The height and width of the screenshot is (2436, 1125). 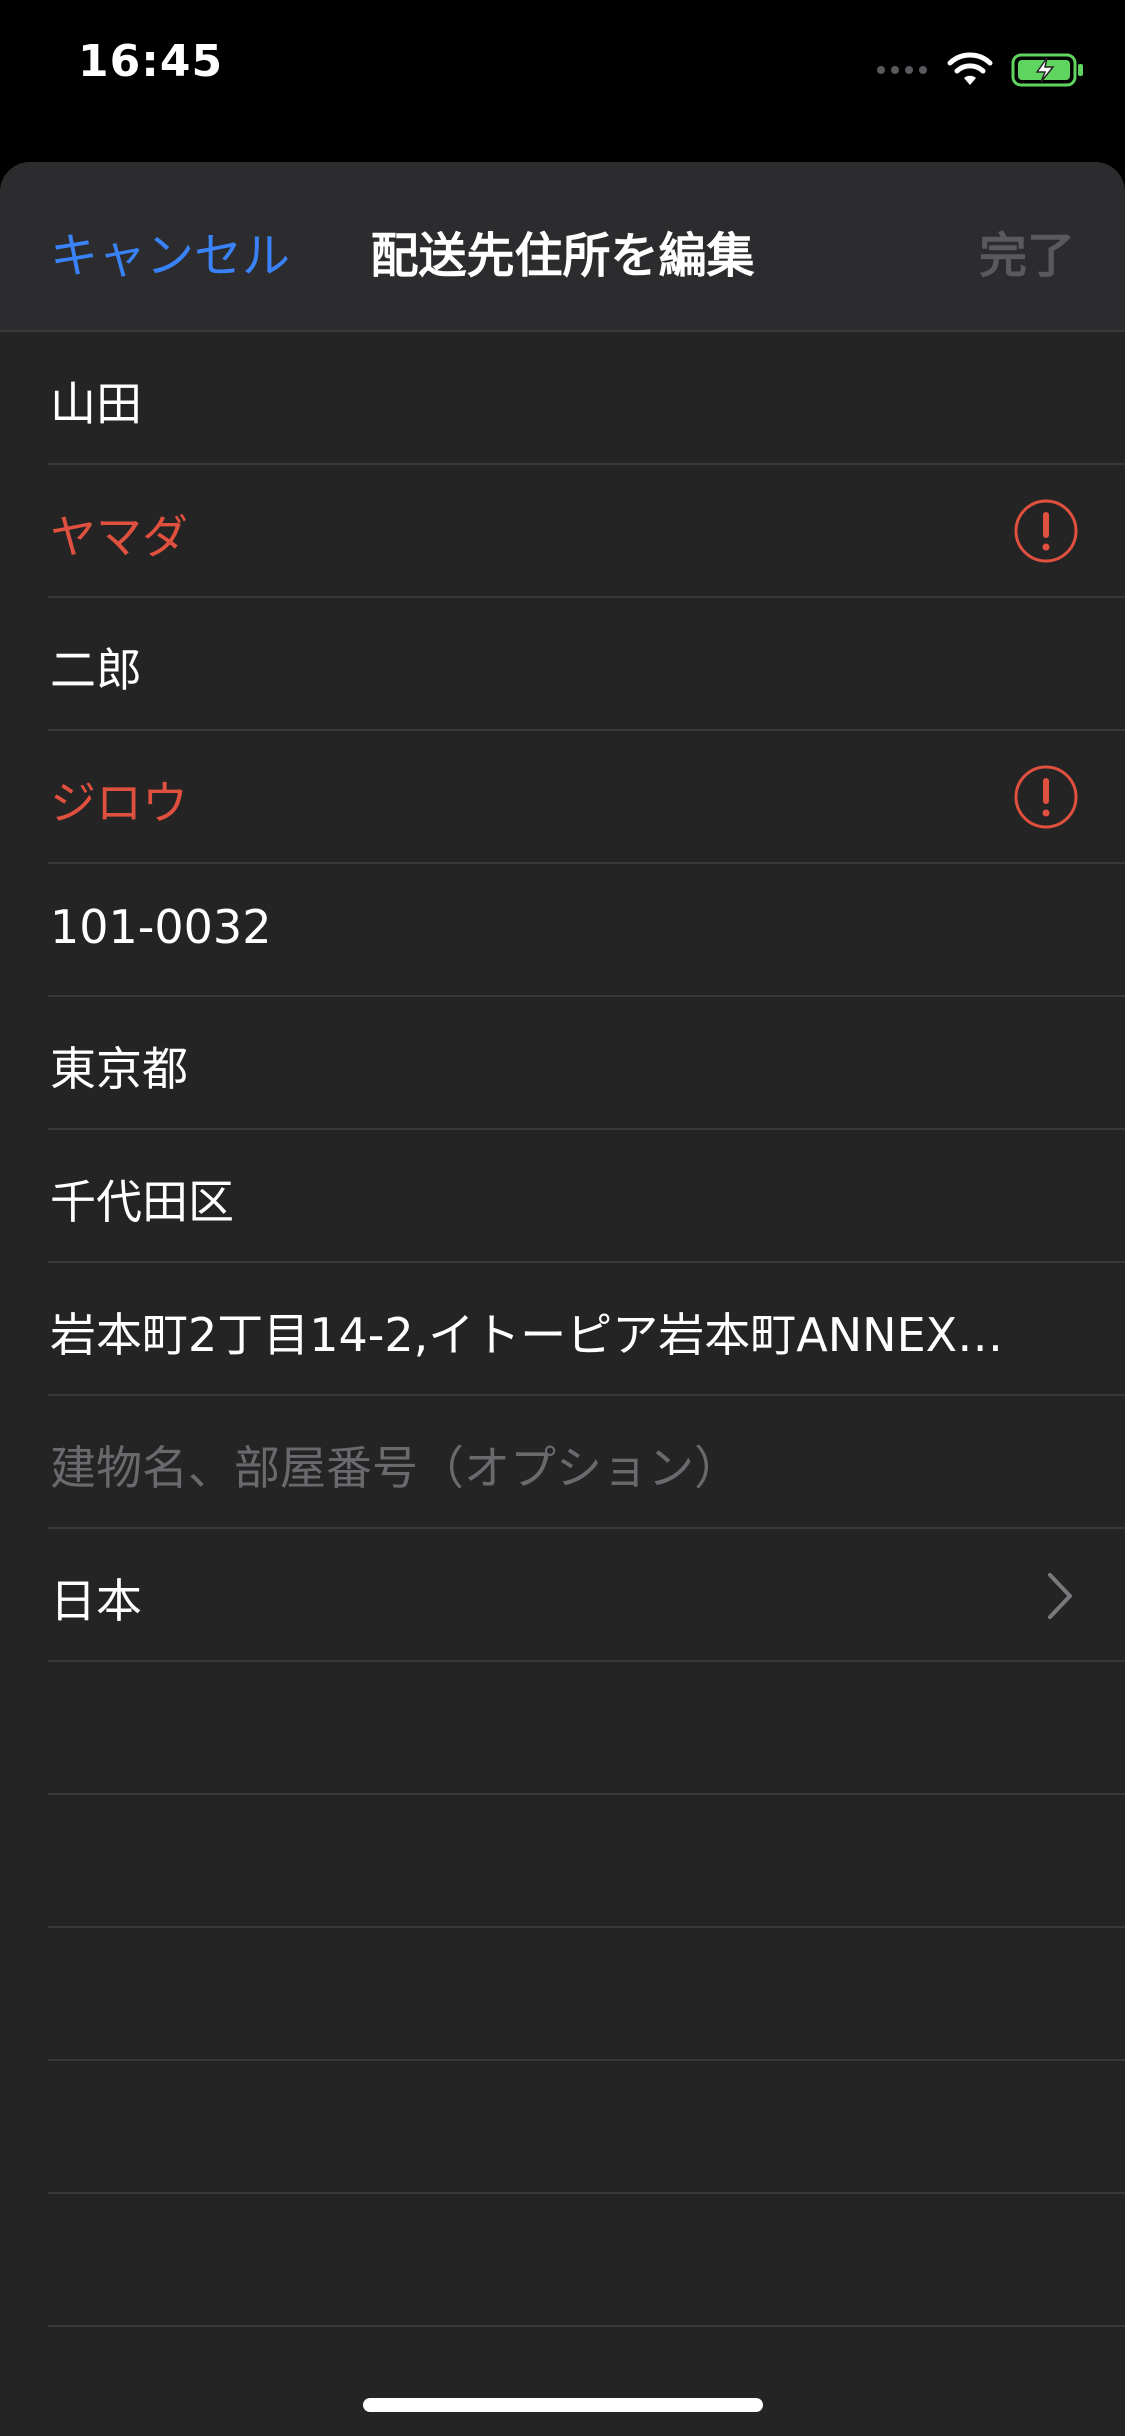 What do you see at coordinates (119, 803) in the screenshot?
I see `first-name-kana-value: ジロウ` at bounding box center [119, 803].